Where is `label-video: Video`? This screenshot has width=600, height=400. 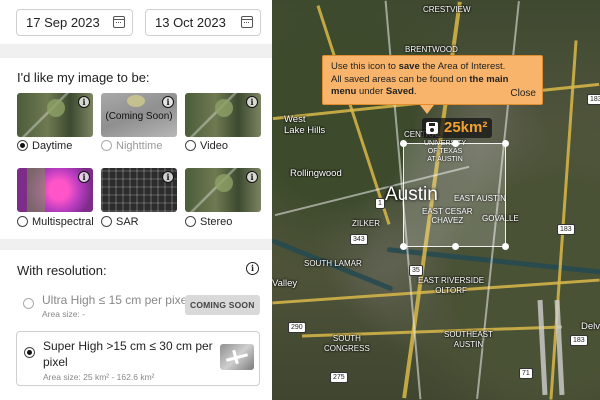 label-video: Video is located at coordinates (214, 146).